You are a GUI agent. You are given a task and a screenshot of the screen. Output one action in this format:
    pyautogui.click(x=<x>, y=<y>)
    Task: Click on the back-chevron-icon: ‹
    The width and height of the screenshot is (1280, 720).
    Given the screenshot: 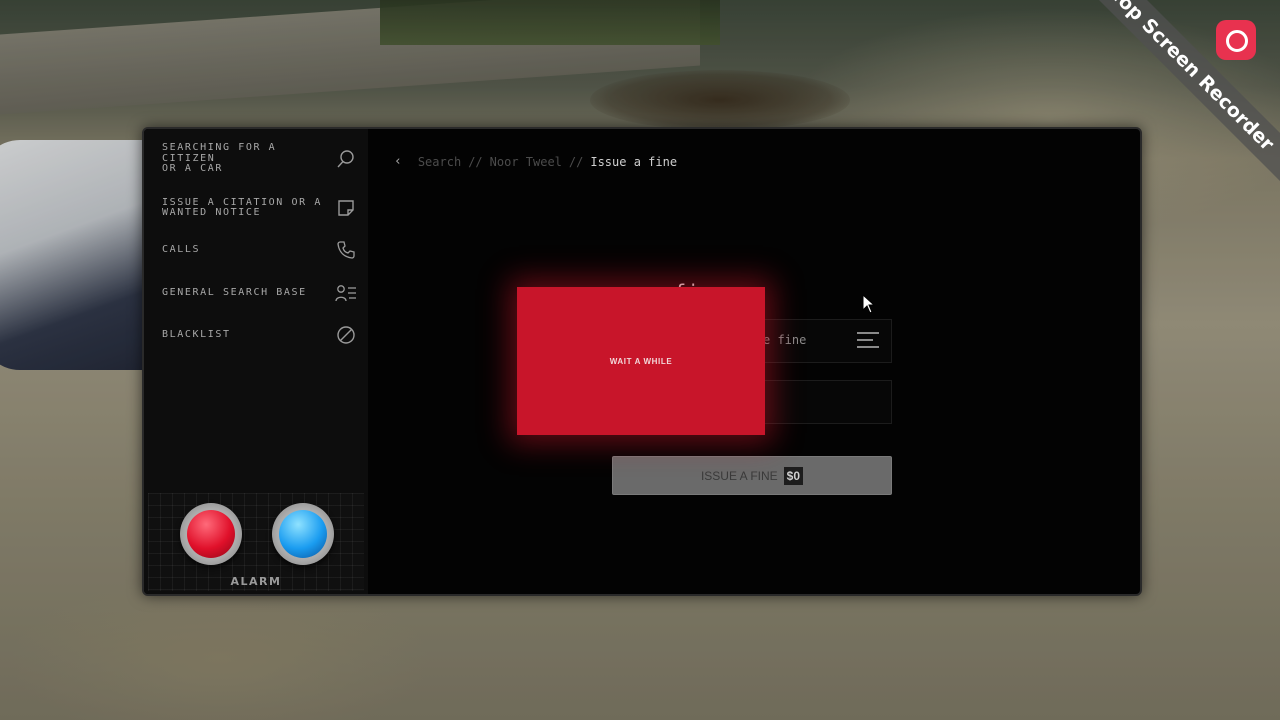 What is the action you would take?
    pyautogui.click(x=398, y=161)
    